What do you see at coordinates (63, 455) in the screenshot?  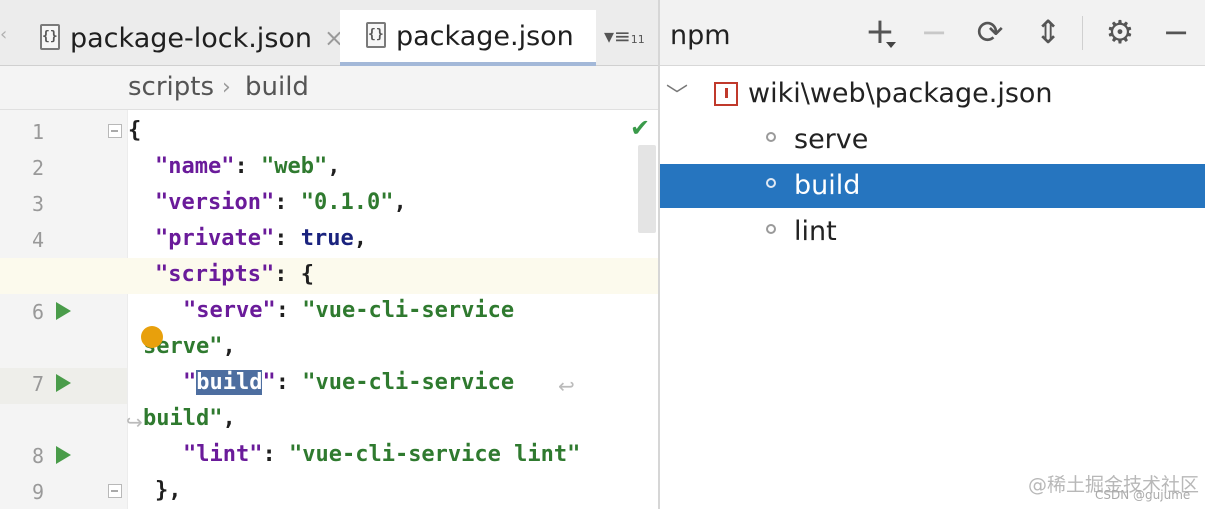 I see `run-script-lint-icon` at bounding box center [63, 455].